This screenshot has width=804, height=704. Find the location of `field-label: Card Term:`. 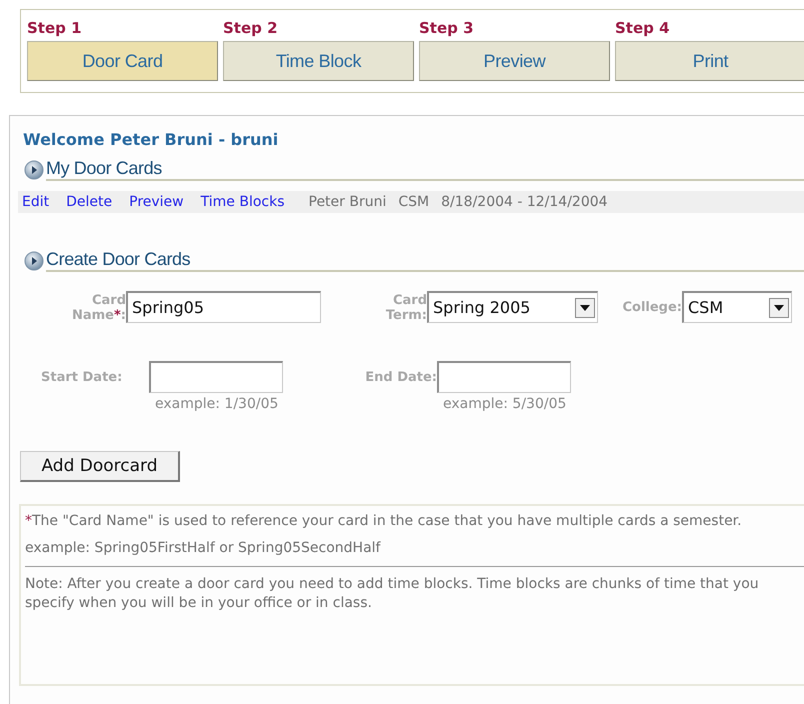

field-label: Card Term: is located at coordinates (405, 308).